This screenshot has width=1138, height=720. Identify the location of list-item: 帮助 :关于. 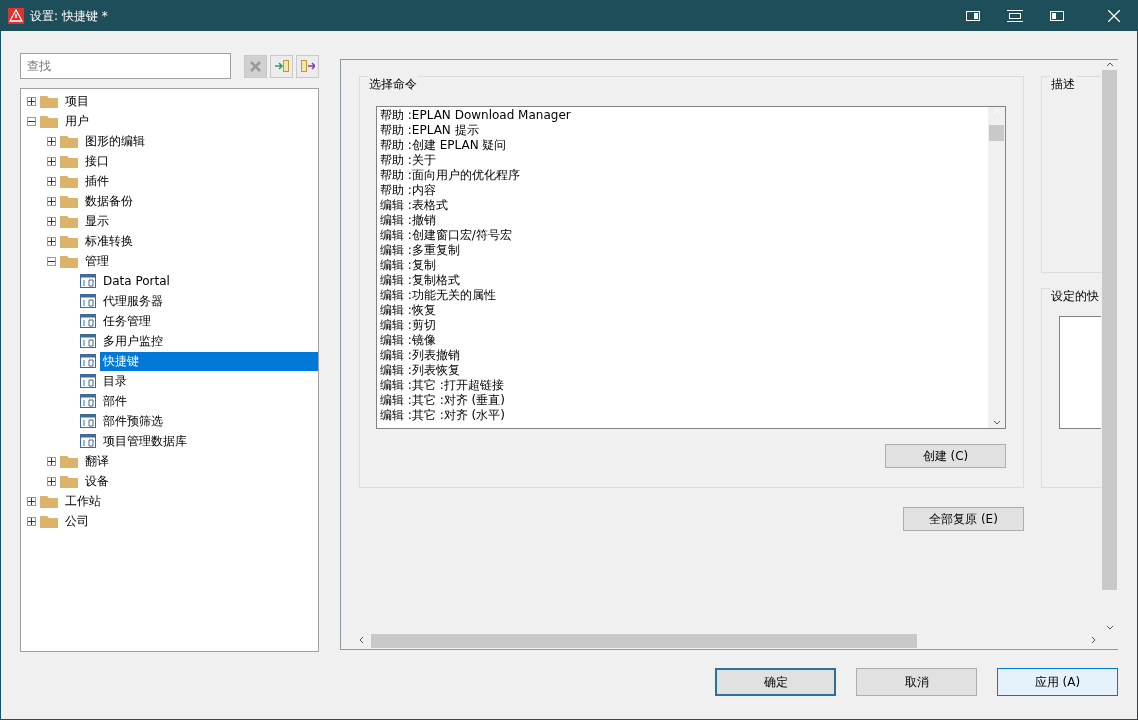
(684, 160).